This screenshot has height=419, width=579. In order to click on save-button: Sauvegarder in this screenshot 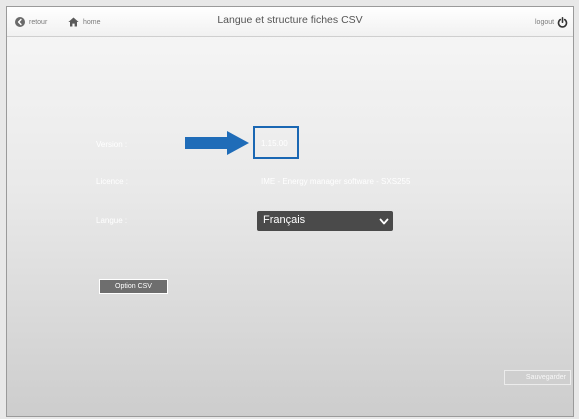, I will do `click(537, 377)`.